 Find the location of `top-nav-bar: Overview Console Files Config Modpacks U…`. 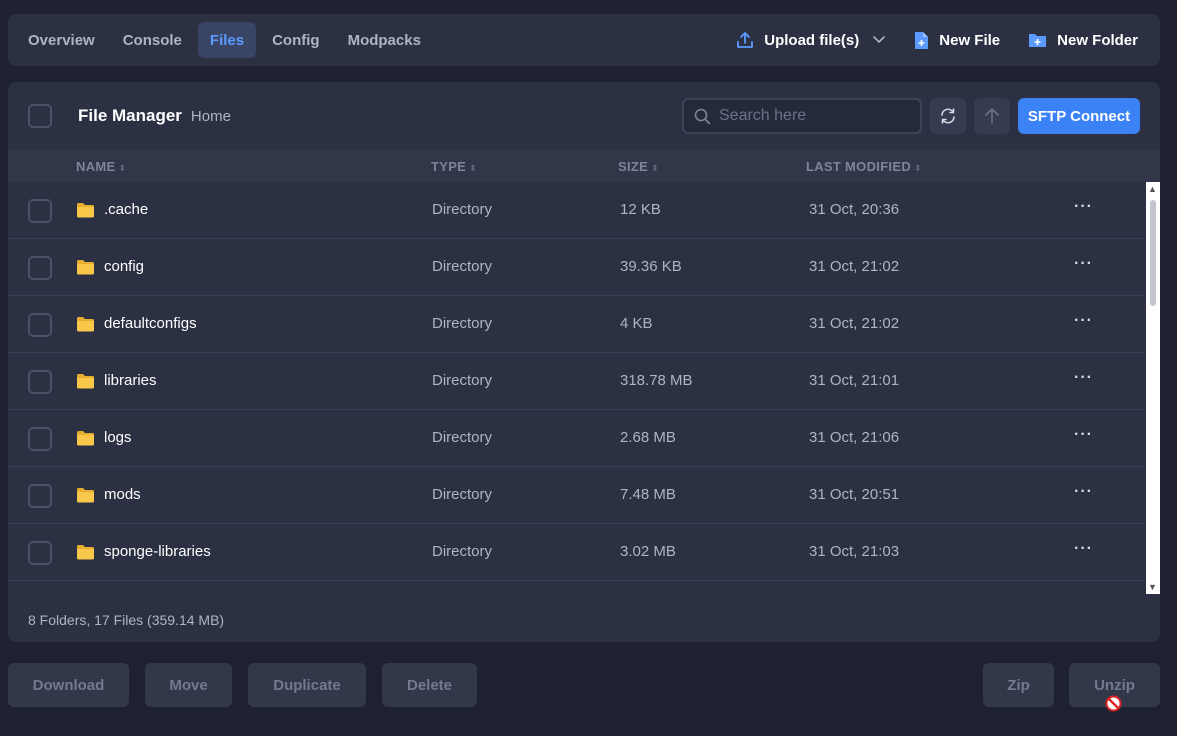

top-nav-bar: Overview Console Files Config Modpacks U… is located at coordinates (584, 40).